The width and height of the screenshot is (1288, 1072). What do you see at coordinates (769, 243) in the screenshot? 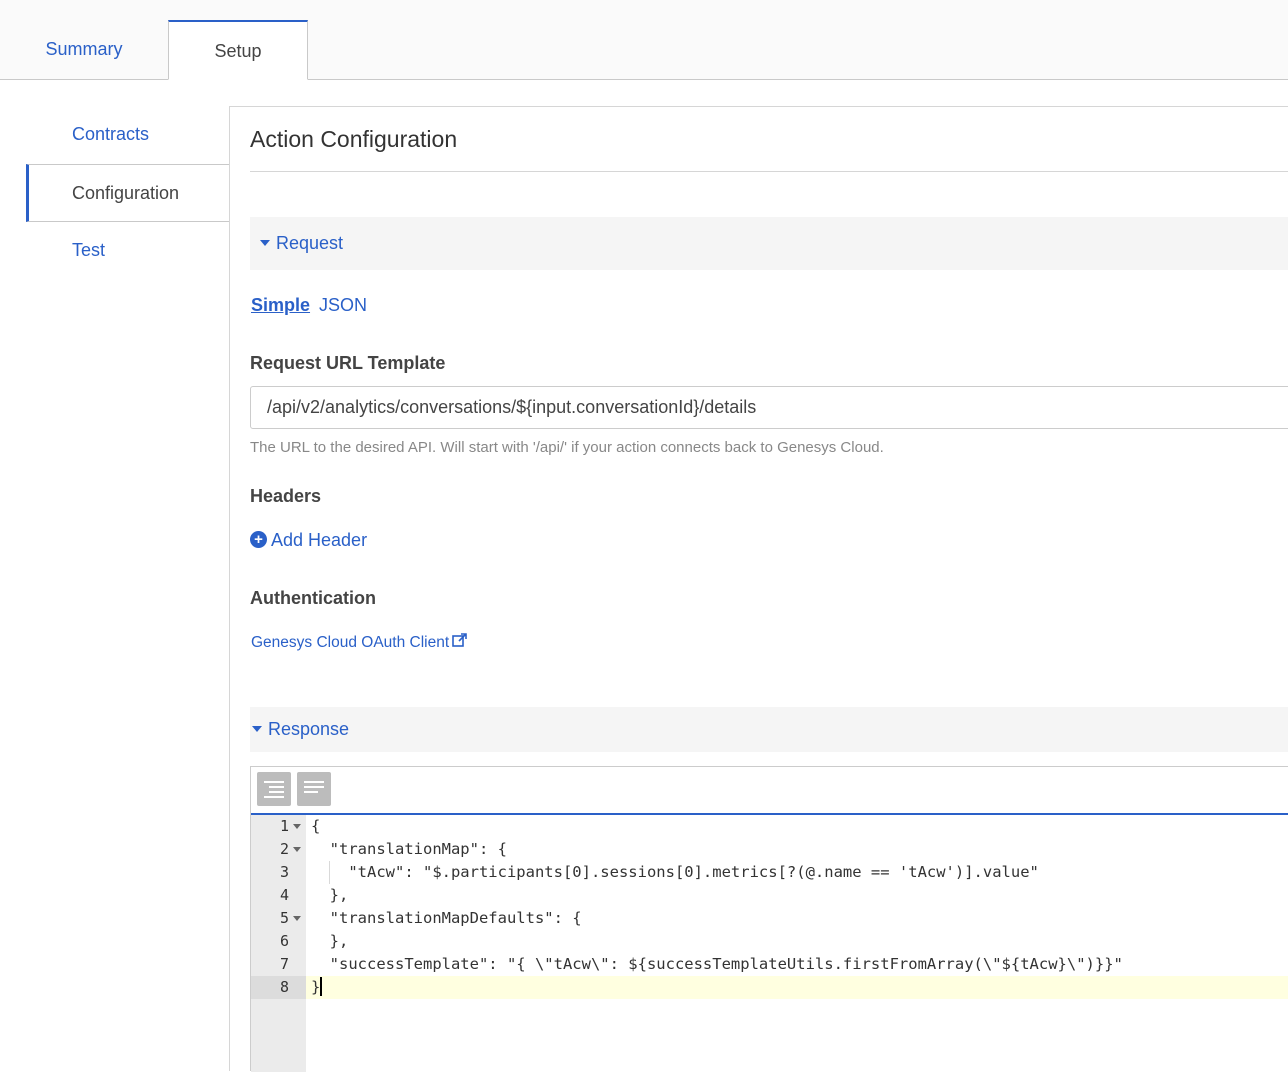
I see `request-section-toggle: Request` at bounding box center [769, 243].